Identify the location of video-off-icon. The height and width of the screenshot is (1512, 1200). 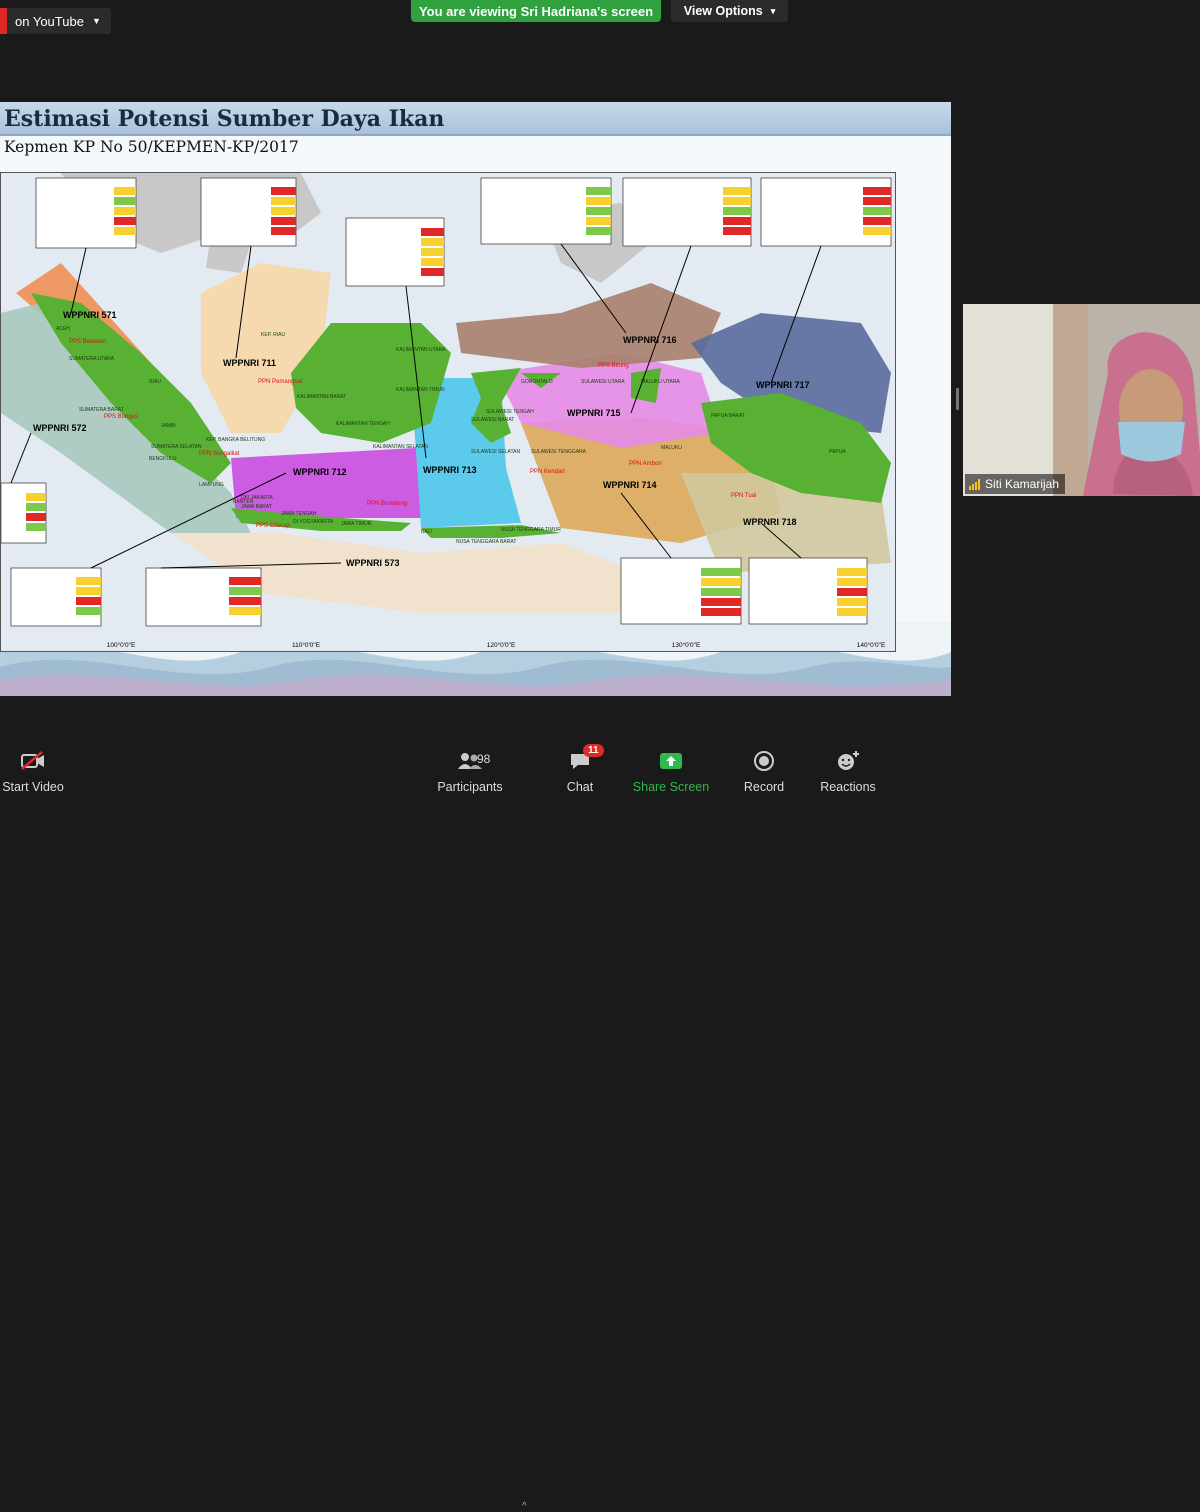
(33, 761).